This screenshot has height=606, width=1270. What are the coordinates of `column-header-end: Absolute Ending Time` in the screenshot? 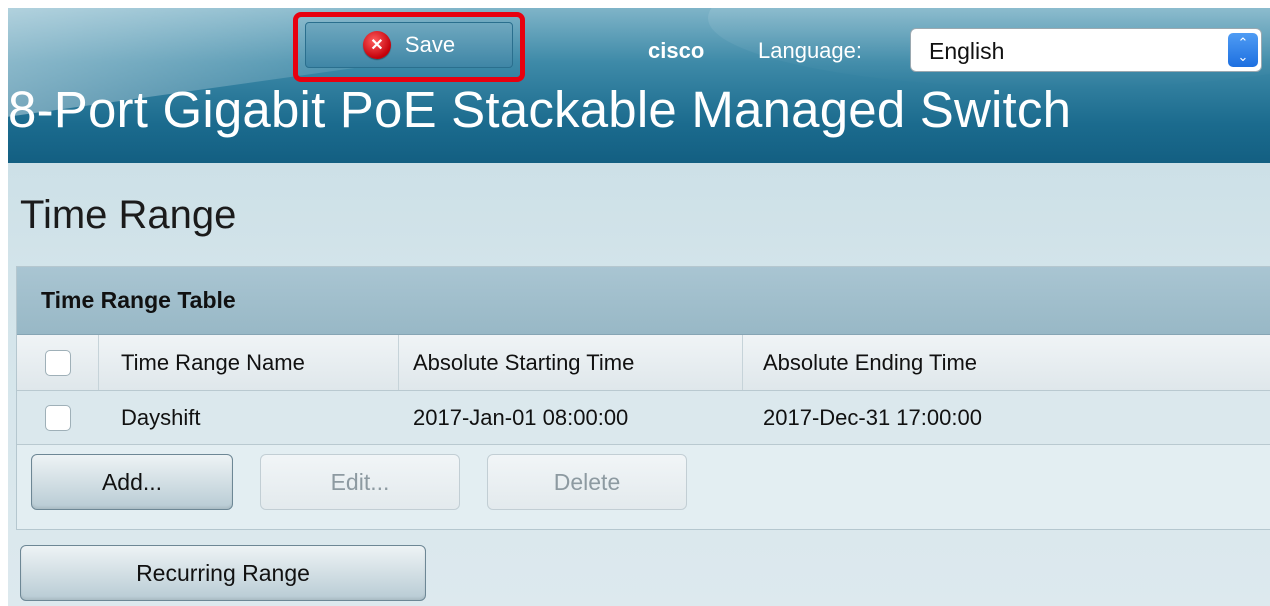 It's located at (1006, 362).